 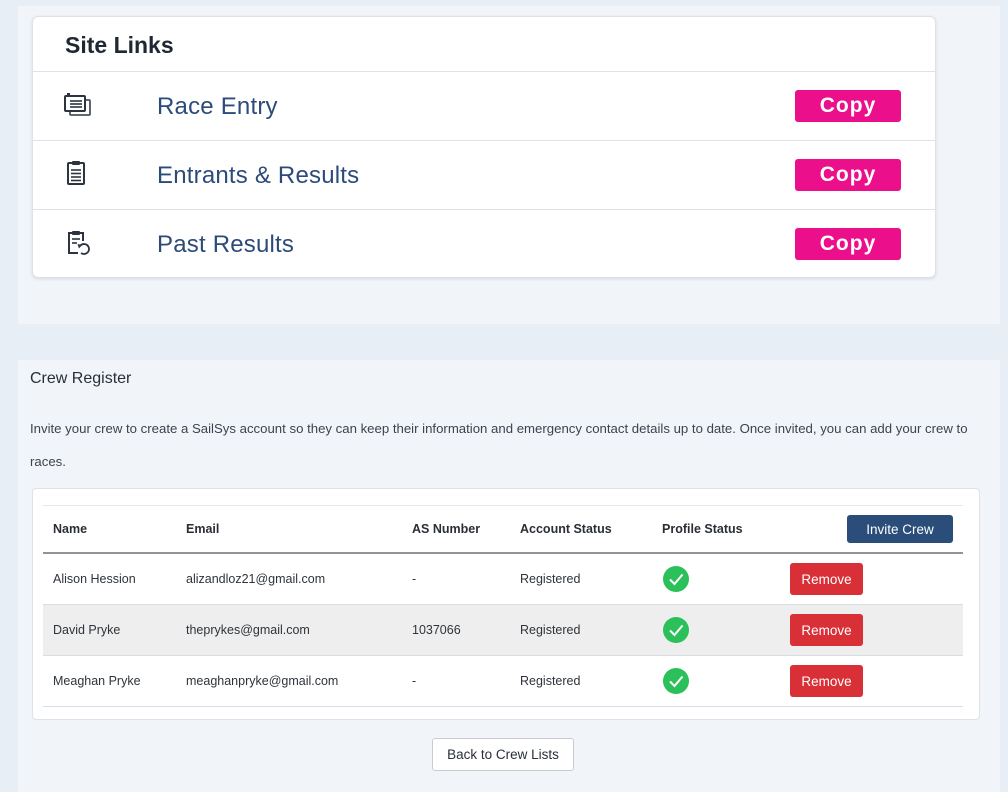 What do you see at coordinates (456, 529) in the screenshot?
I see `column-header-as-number: AS Number` at bounding box center [456, 529].